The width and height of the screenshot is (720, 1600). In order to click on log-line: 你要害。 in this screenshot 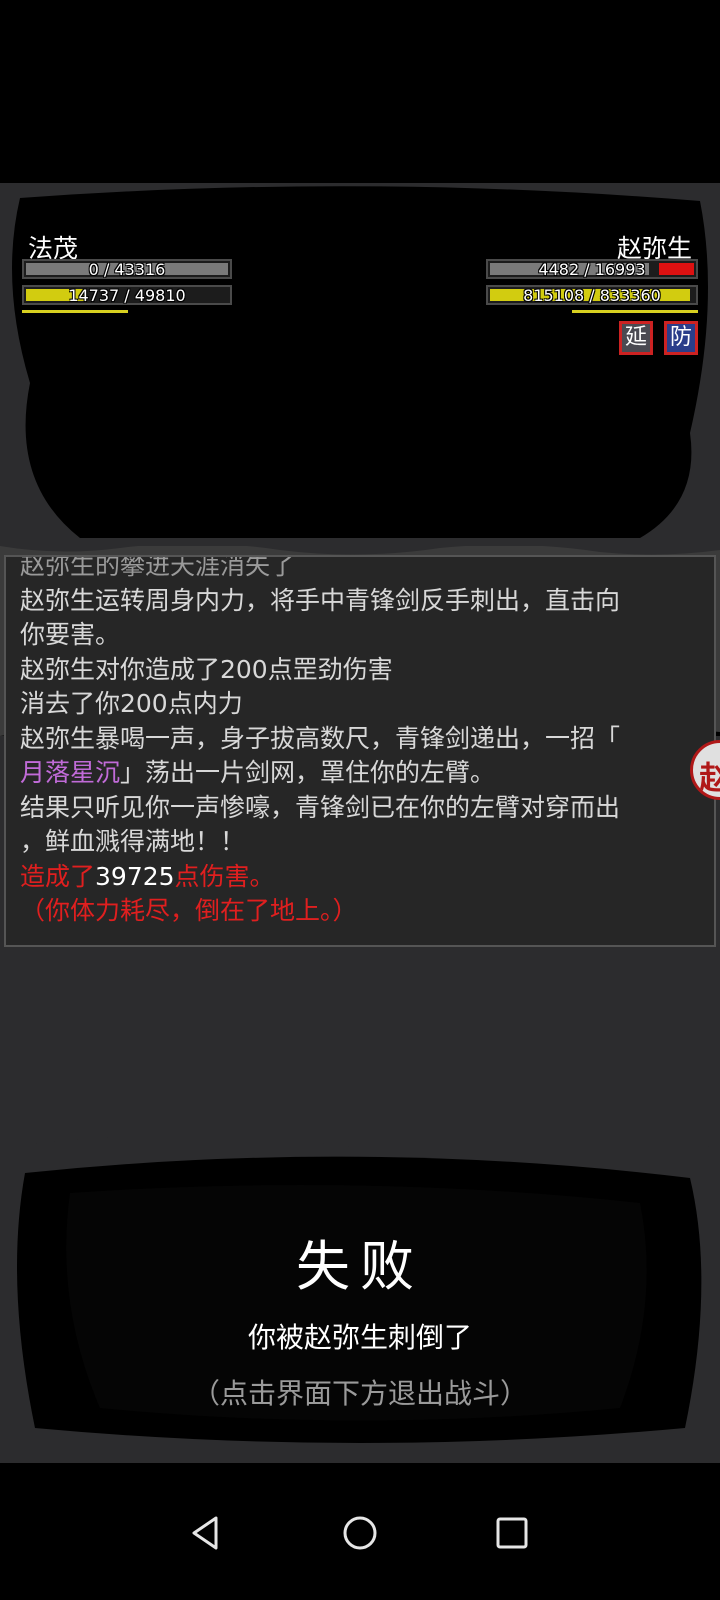, I will do `click(70, 634)`.